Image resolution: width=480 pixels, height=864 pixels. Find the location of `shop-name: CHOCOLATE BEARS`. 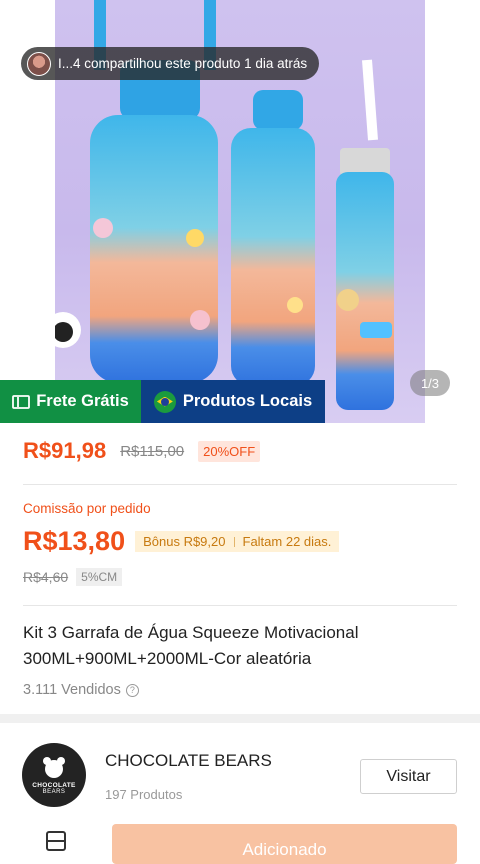

shop-name: CHOCOLATE BEARS is located at coordinates (188, 761).